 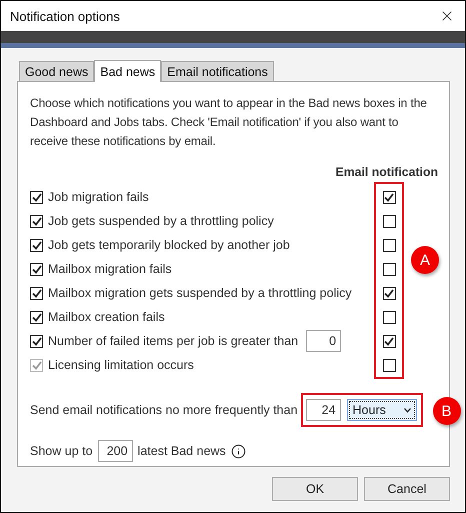 What do you see at coordinates (200, 293) in the screenshot?
I see `checkbox-label: Mailbox migration gets suspended by a throttling policy` at bounding box center [200, 293].